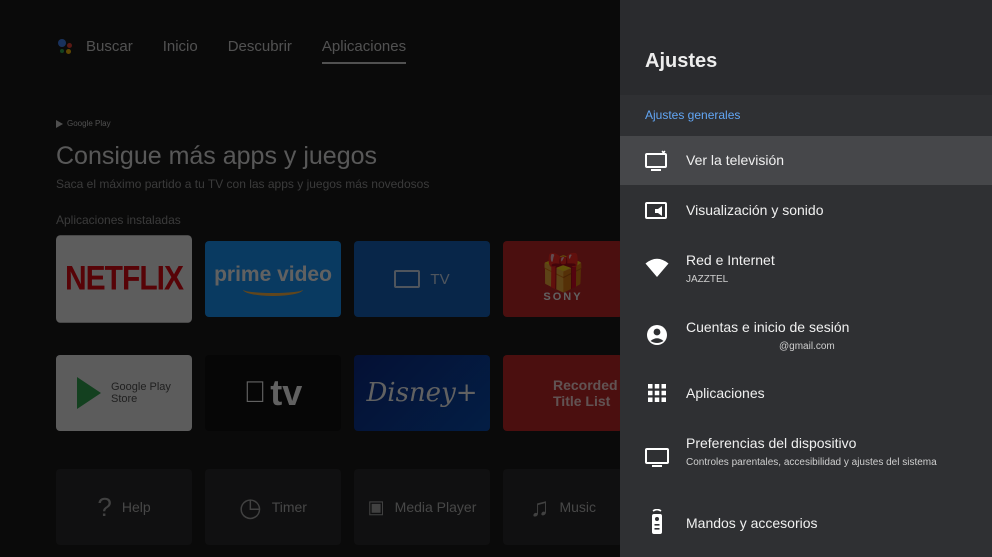  What do you see at coordinates (440, 279) in the screenshot?
I see `tv-tile-label: TV` at bounding box center [440, 279].